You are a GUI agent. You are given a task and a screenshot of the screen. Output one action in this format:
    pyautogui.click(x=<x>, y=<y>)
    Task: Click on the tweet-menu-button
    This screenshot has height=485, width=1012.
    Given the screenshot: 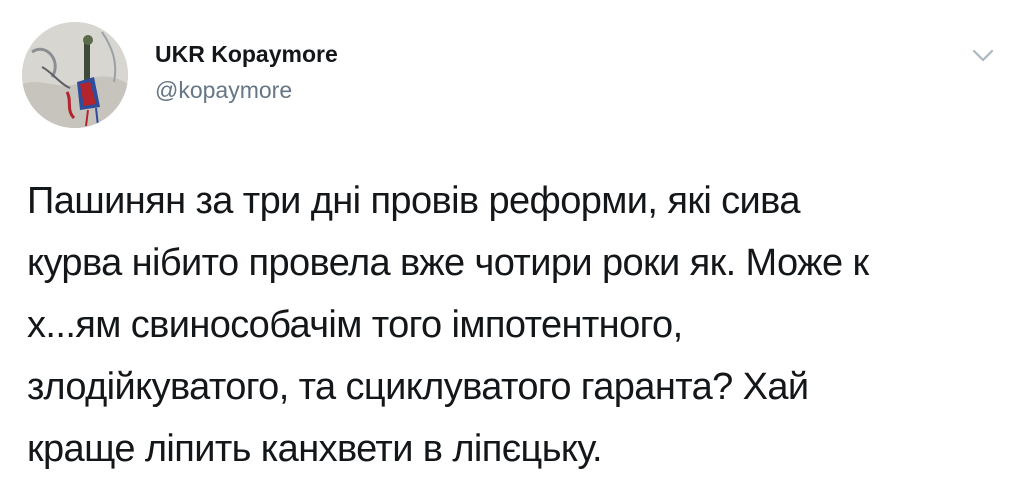 What is the action you would take?
    pyautogui.click(x=983, y=56)
    